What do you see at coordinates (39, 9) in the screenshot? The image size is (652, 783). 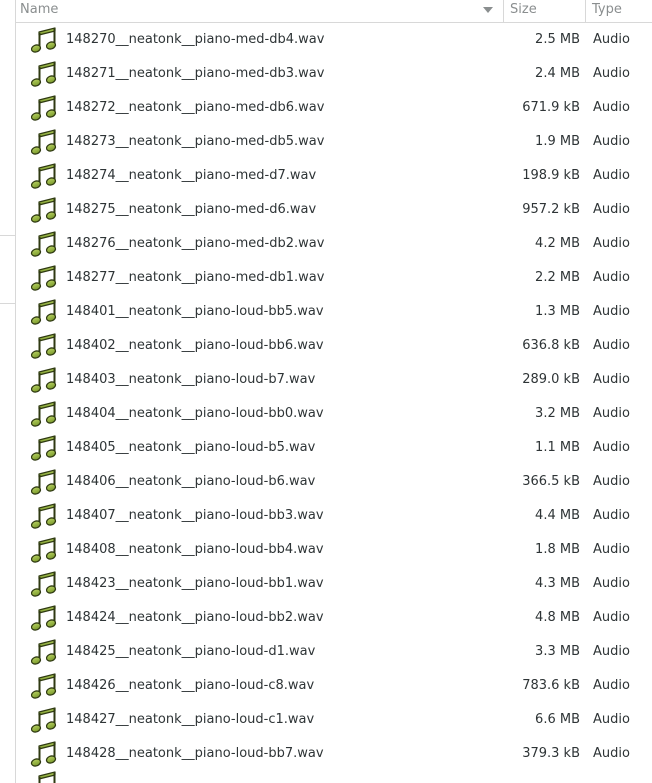 I see `column-header-name-label: Name` at bounding box center [39, 9].